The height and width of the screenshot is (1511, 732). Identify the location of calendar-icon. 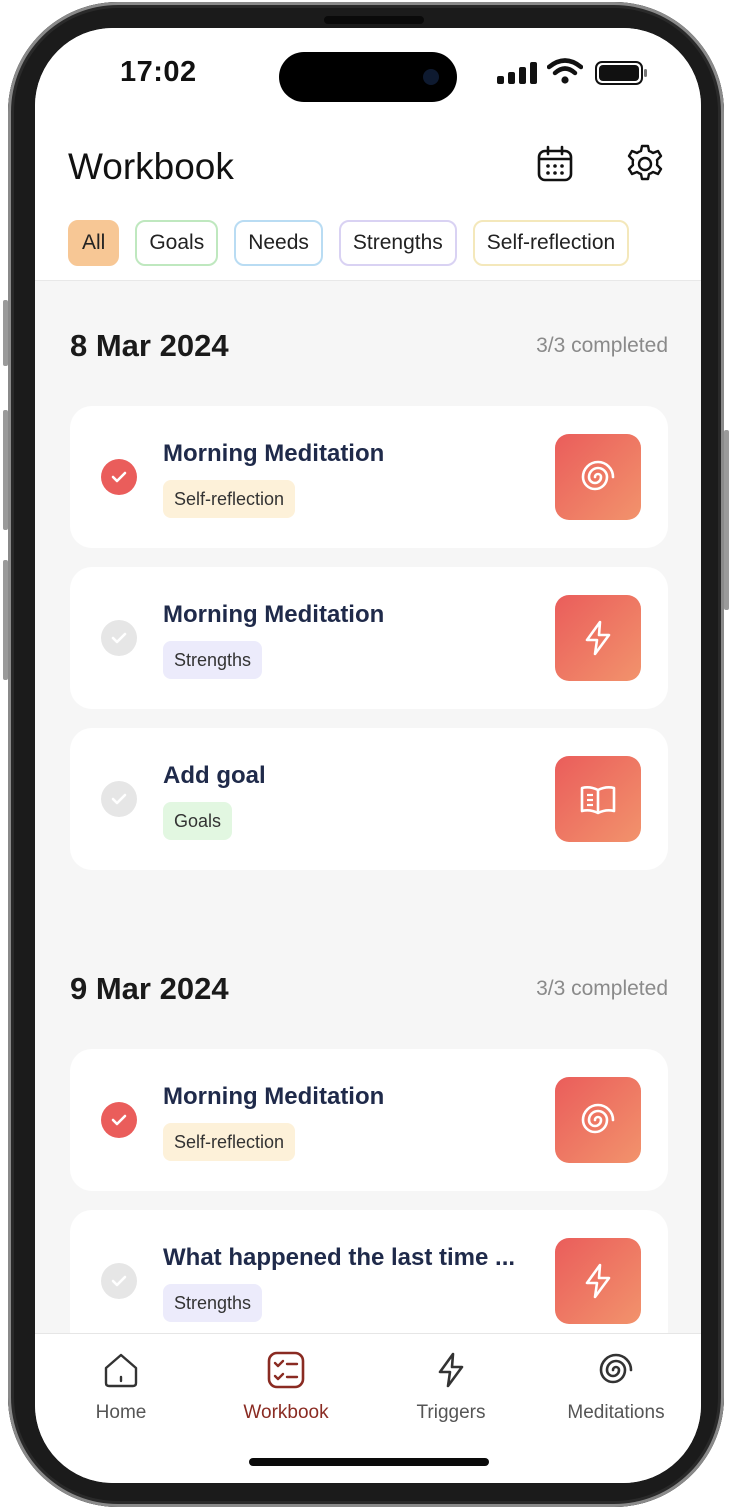
(555, 163).